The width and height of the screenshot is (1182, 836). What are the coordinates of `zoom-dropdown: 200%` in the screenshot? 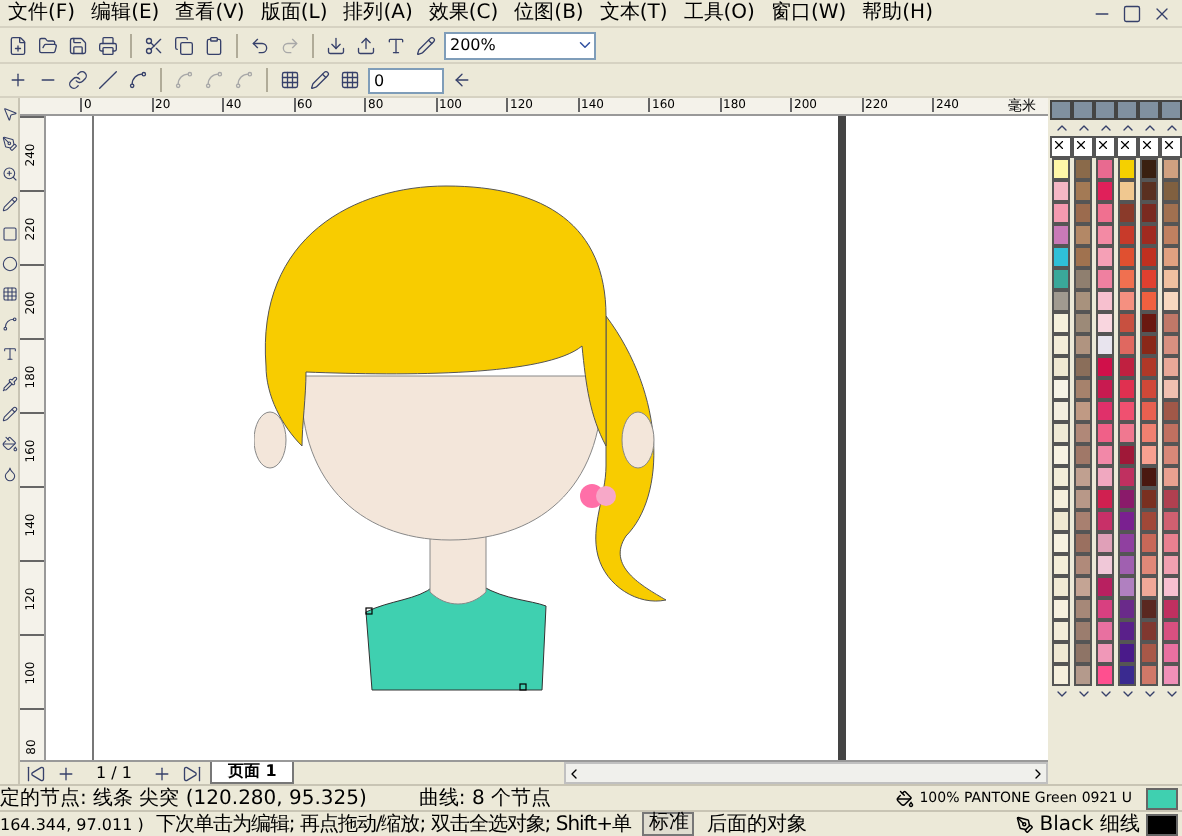 It's located at (520, 45).